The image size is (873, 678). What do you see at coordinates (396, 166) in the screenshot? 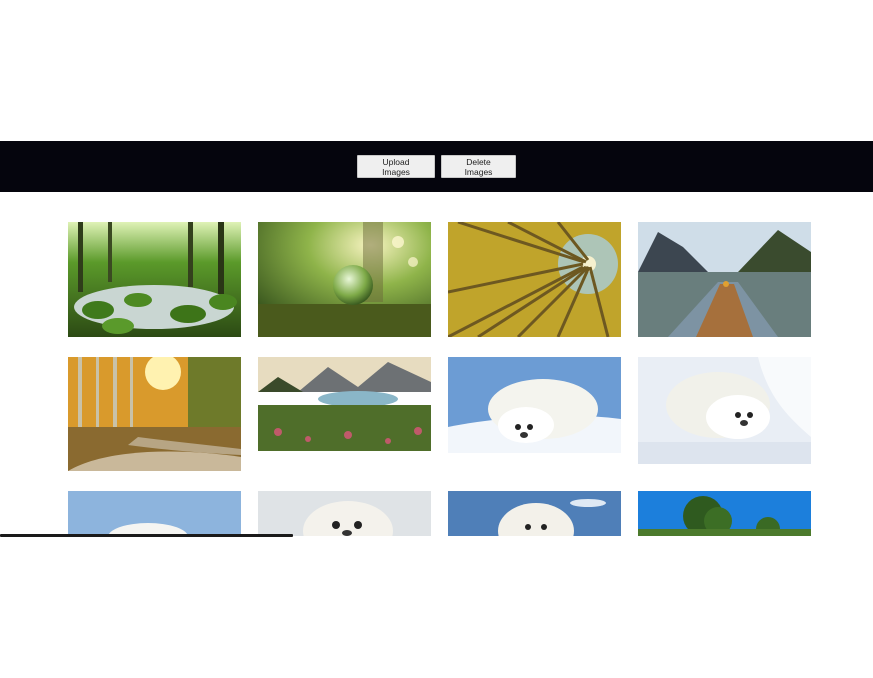
I see `upload-images-button: Upload Images` at bounding box center [396, 166].